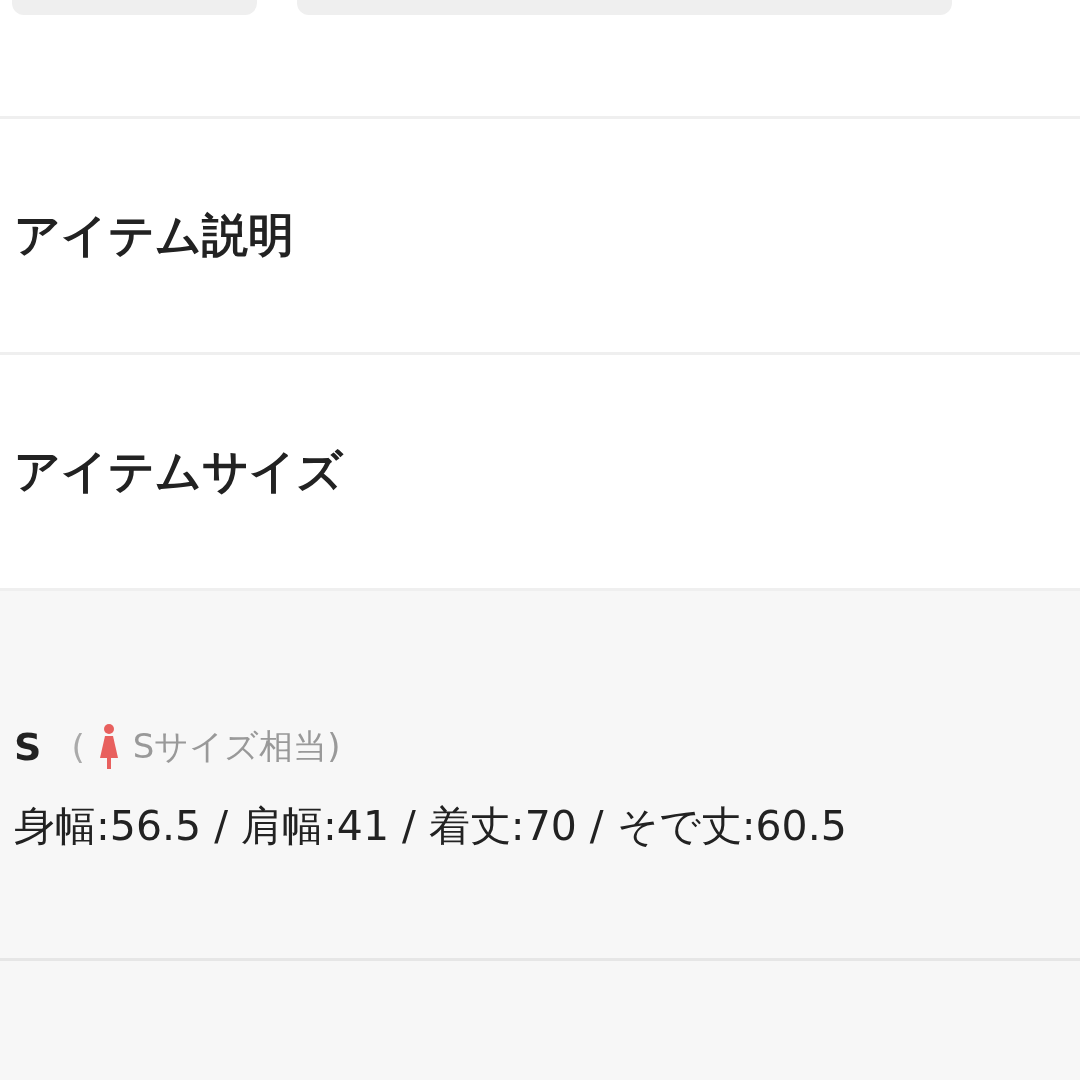 The width and height of the screenshot is (1080, 1080). I want to click on woman-icon, so click(108, 747).